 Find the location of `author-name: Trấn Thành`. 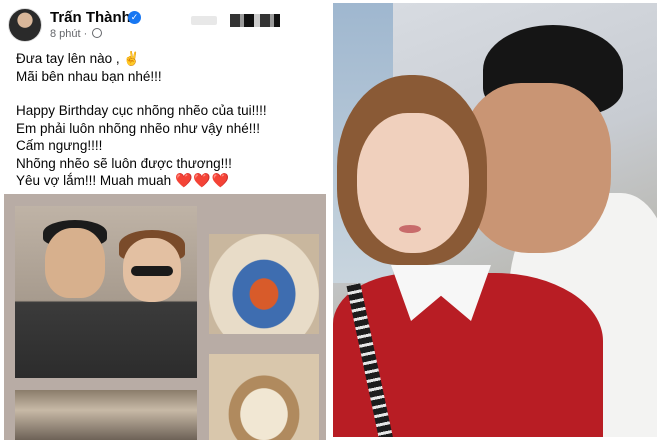

author-name: Trấn Thành is located at coordinates (90, 17).